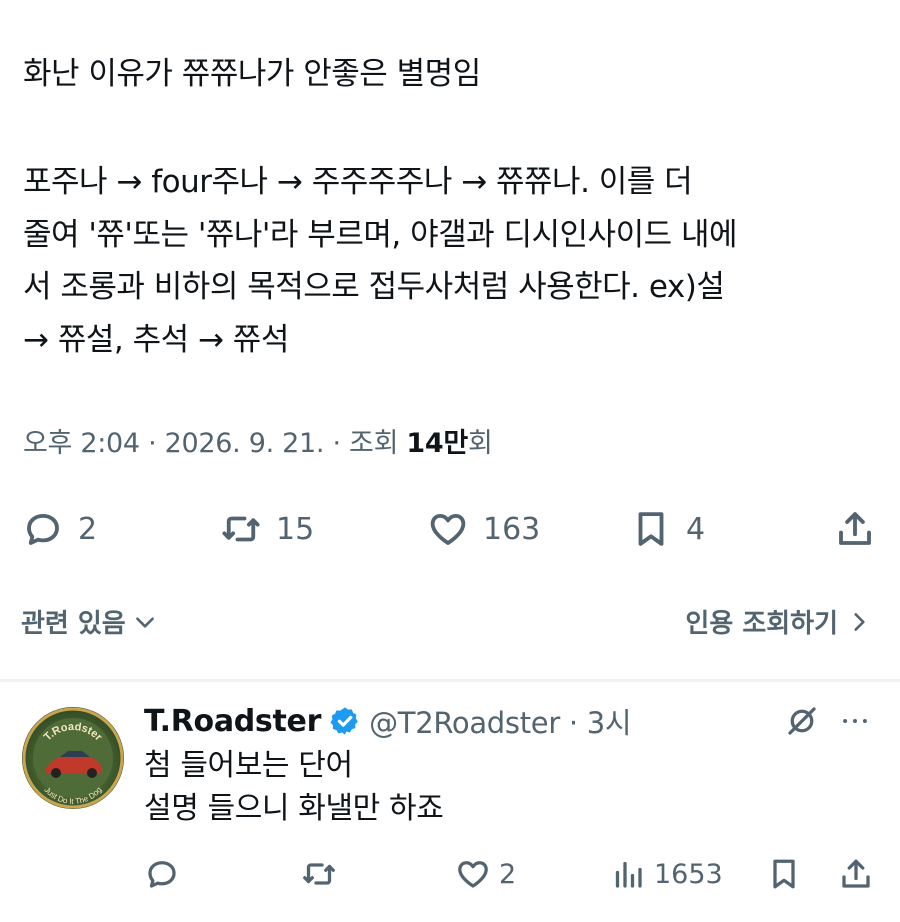 This screenshot has width=900, height=922. I want to click on reply-top-actions, so click(828, 721).